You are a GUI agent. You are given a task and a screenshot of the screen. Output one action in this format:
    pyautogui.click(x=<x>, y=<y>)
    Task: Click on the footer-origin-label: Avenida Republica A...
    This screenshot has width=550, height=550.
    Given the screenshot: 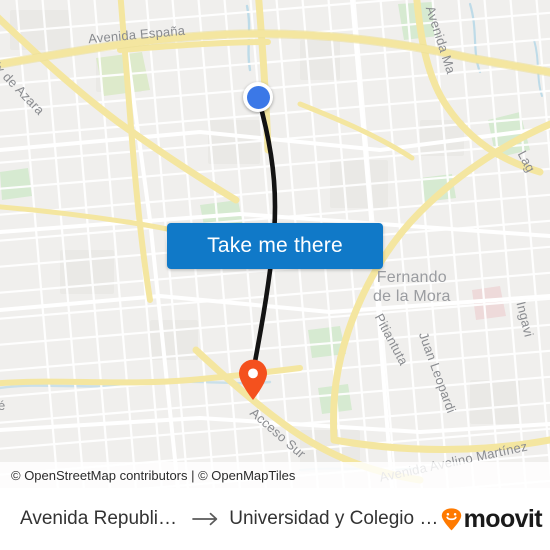 What is the action you would take?
    pyautogui.click(x=101, y=518)
    